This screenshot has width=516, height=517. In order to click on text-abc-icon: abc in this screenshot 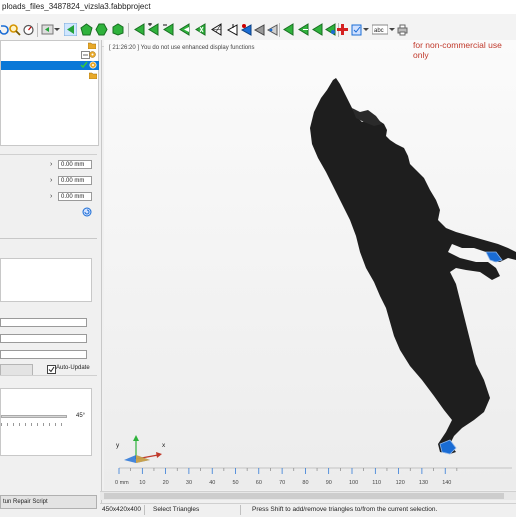, I will do `click(380, 29)`.